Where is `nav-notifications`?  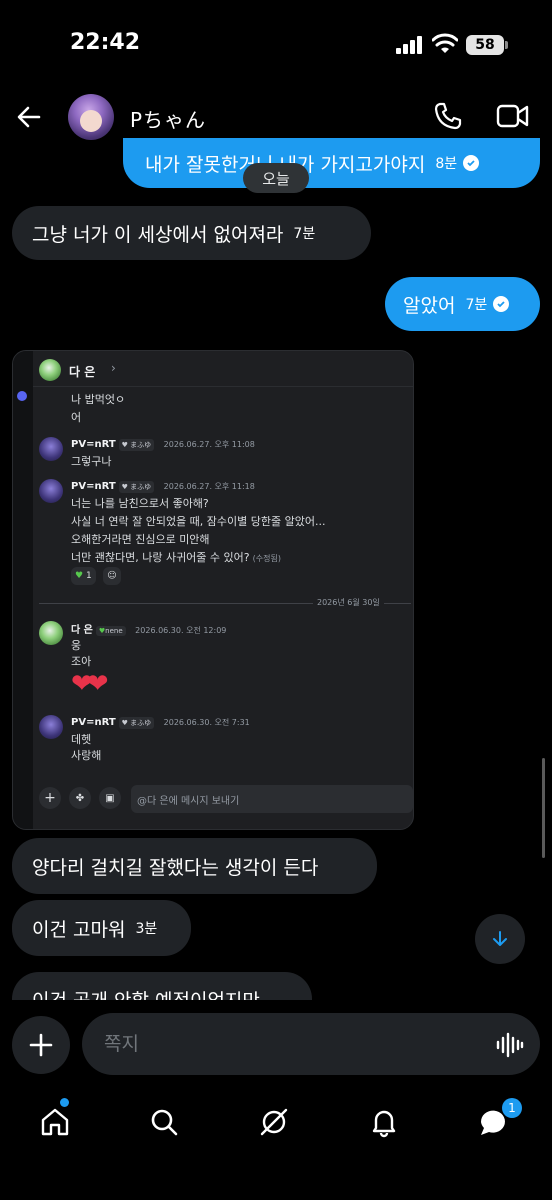 nav-notifications is located at coordinates (384, 1122).